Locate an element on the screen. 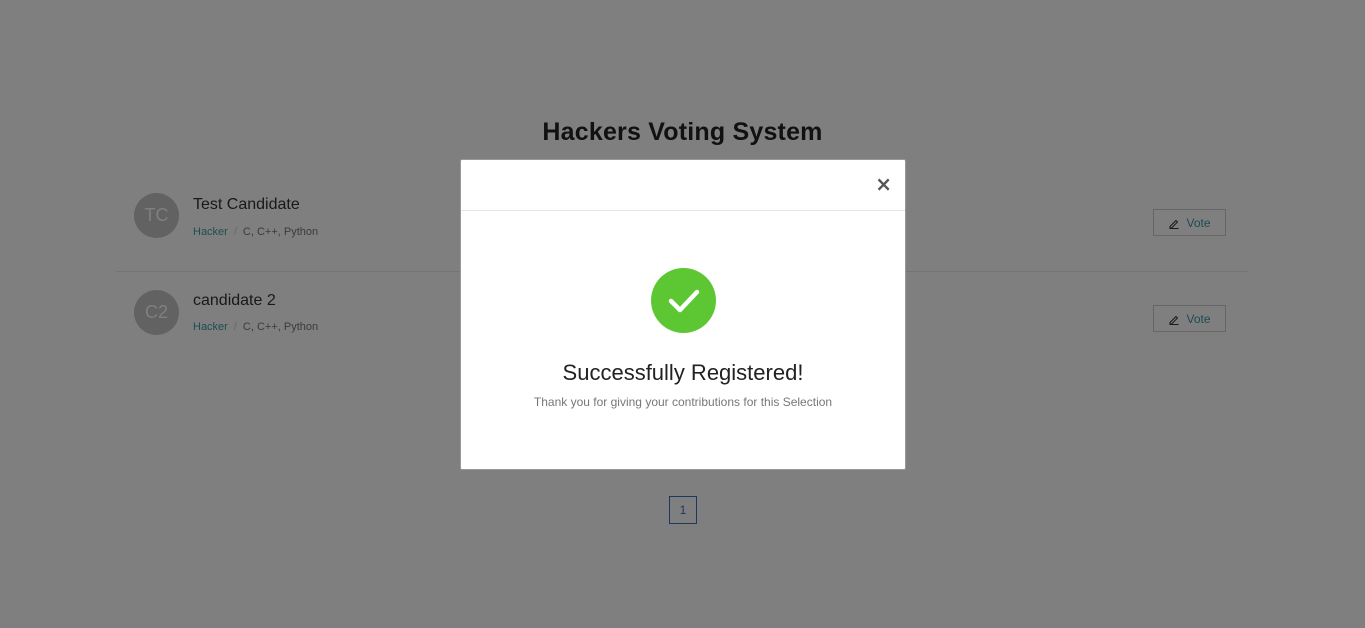 This screenshot has height=628, width=1365. close-button: × is located at coordinates (883, 184).